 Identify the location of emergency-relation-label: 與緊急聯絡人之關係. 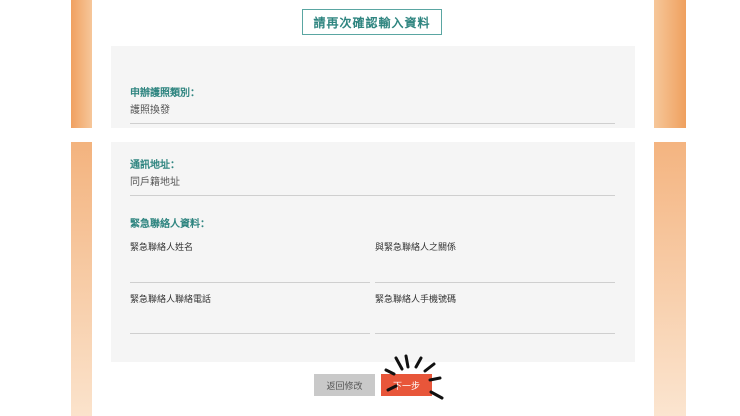
(416, 248).